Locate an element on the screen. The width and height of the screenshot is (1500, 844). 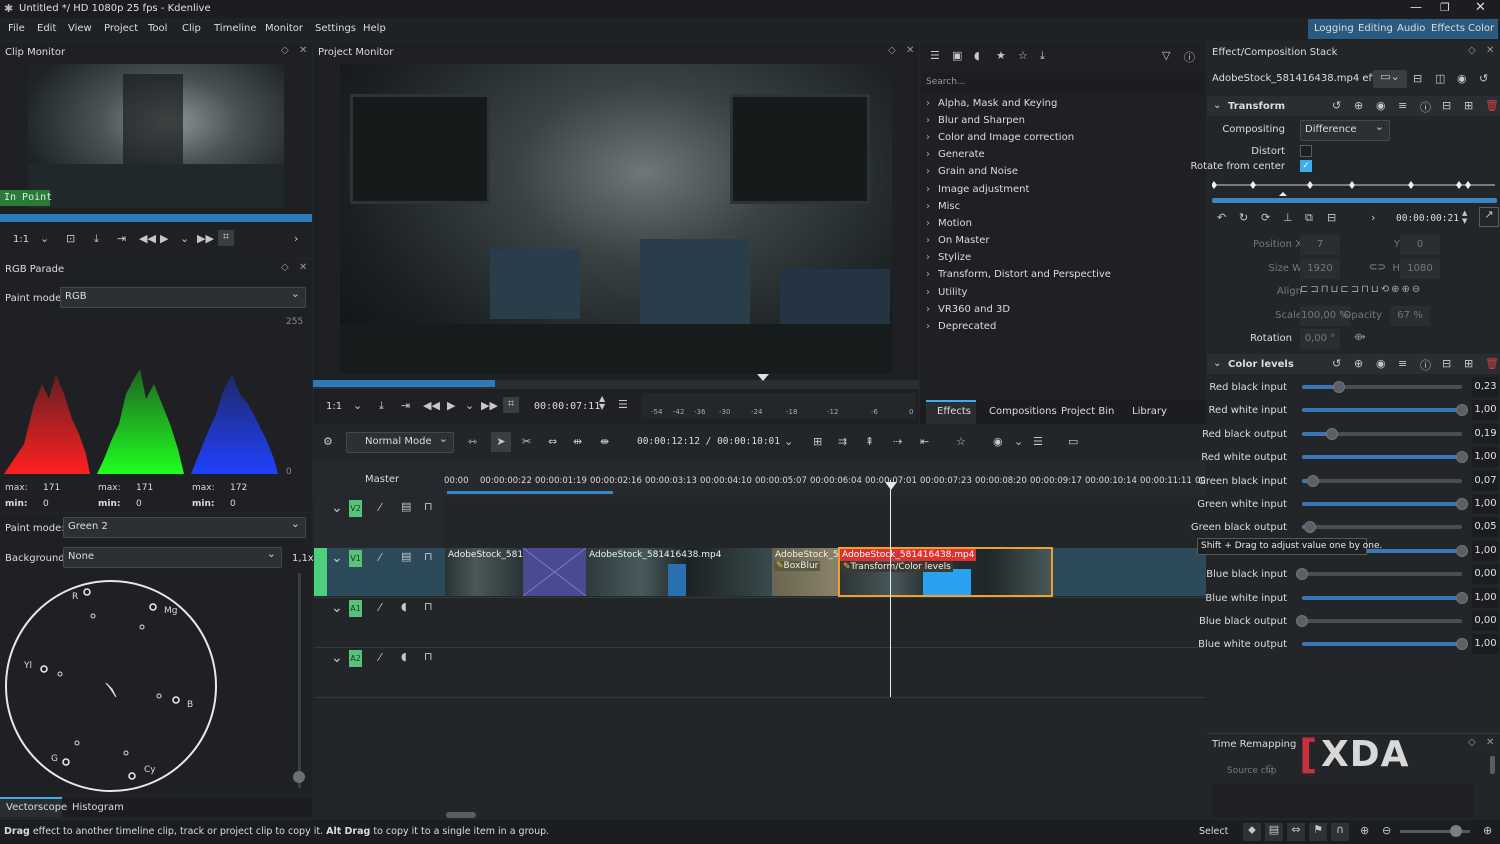
color-levels-chevron-icon: ⌄ is located at coordinates (1217, 363).